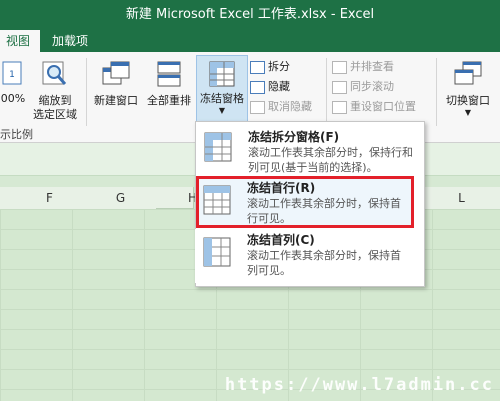 Image resolution: width=500 pixels, height=401 pixels. Describe the element at coordinates (383, 106) in the screenshot. I see `reset-window-label: 重设窗口位置` at that location.